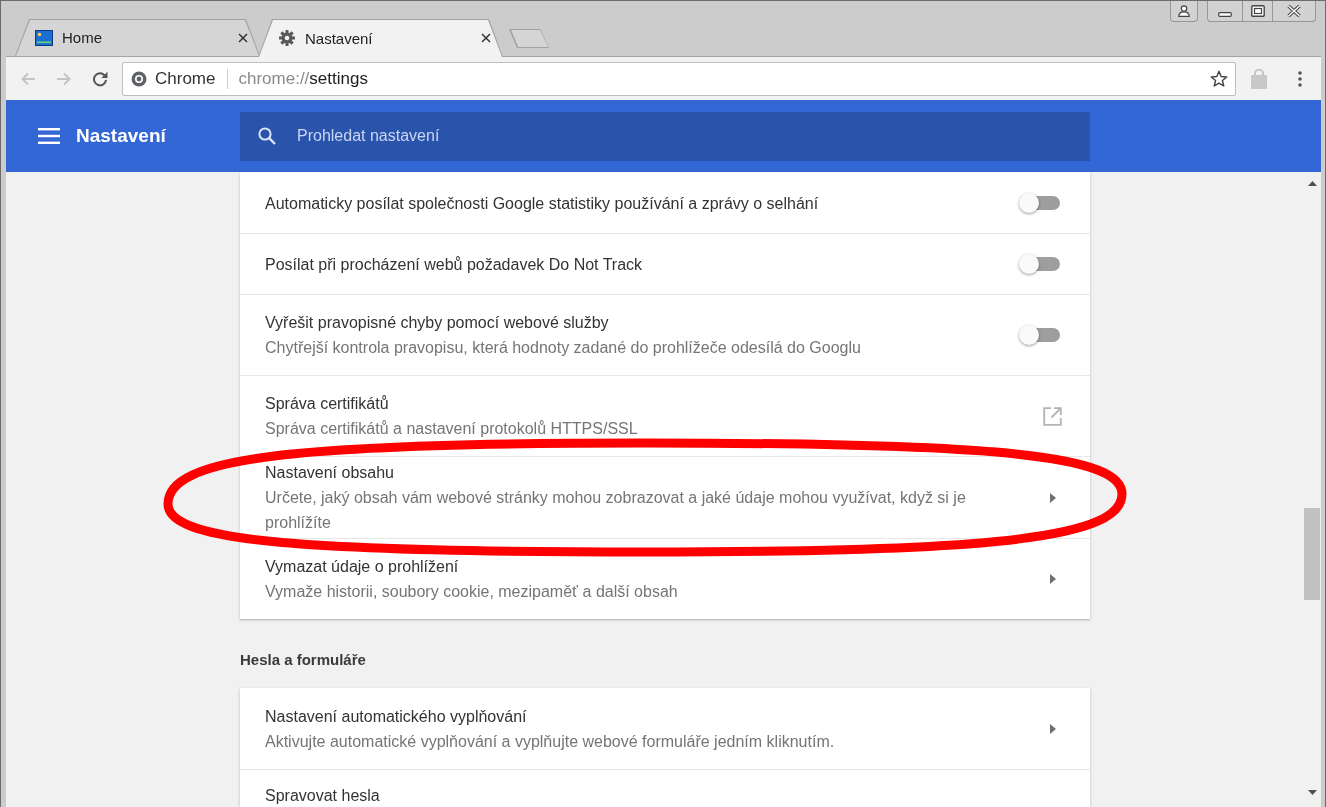 The width and height of the screenshot is (1326, 807). I want to click on setting-title: Nastavení automatického vyplňování, so click(396, 717).